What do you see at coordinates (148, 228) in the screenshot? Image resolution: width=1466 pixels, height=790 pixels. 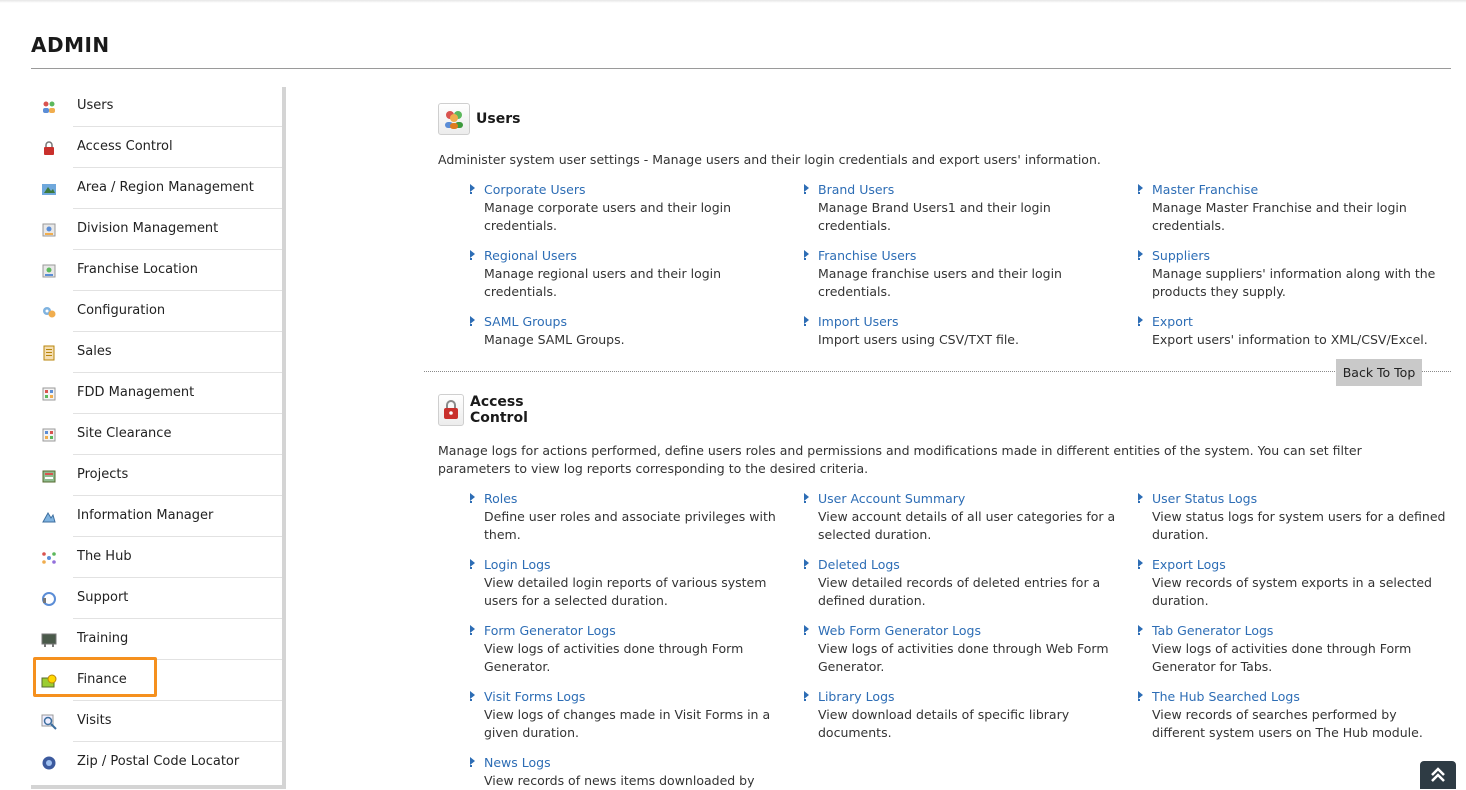 I see `sidebar-item-label: Division Management` at bounding box center [148, 228].